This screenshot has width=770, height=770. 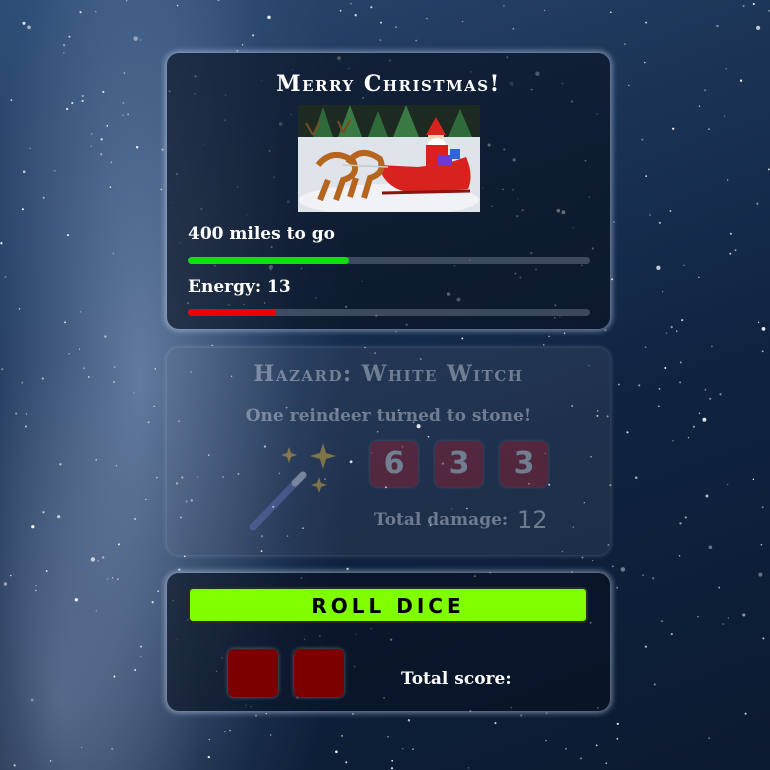 I want to click on roll-panel: ROLL DICE Total score:, so click(x=388, y=642).